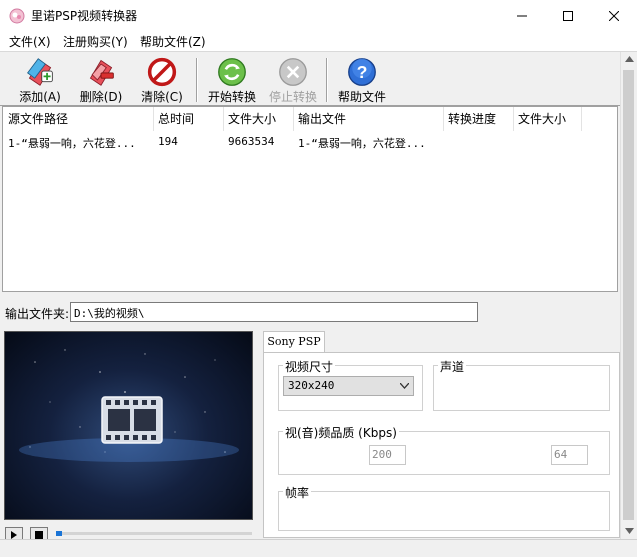 This screenshot has width=637, height=557. What do you see at coordinates (309, 366) in the screenshot?
I see `video-size-label: 视频尺寸` at bounding box center [309, 366].